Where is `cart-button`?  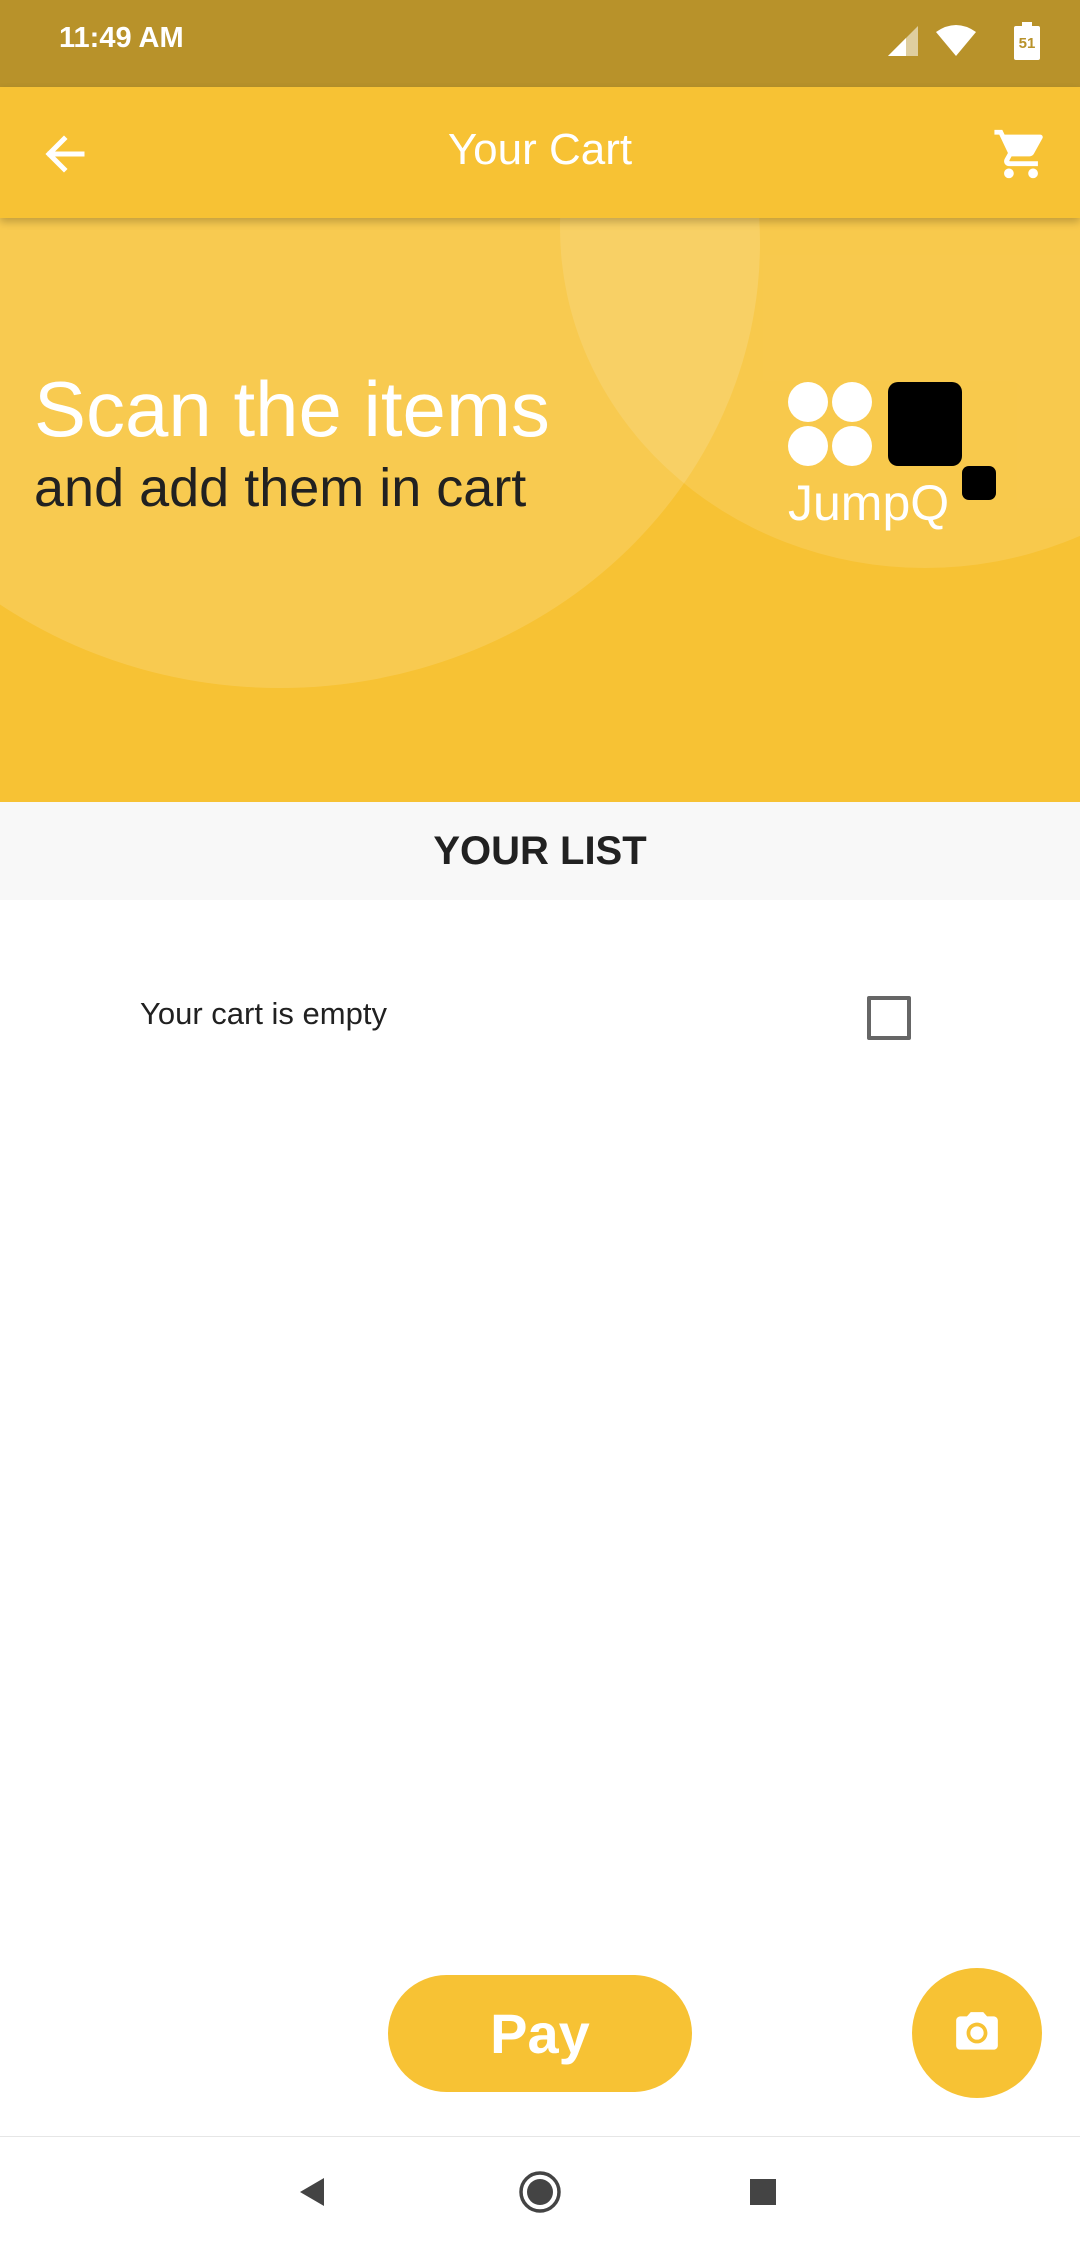 cart-button is located at coordinates (1021, 154).